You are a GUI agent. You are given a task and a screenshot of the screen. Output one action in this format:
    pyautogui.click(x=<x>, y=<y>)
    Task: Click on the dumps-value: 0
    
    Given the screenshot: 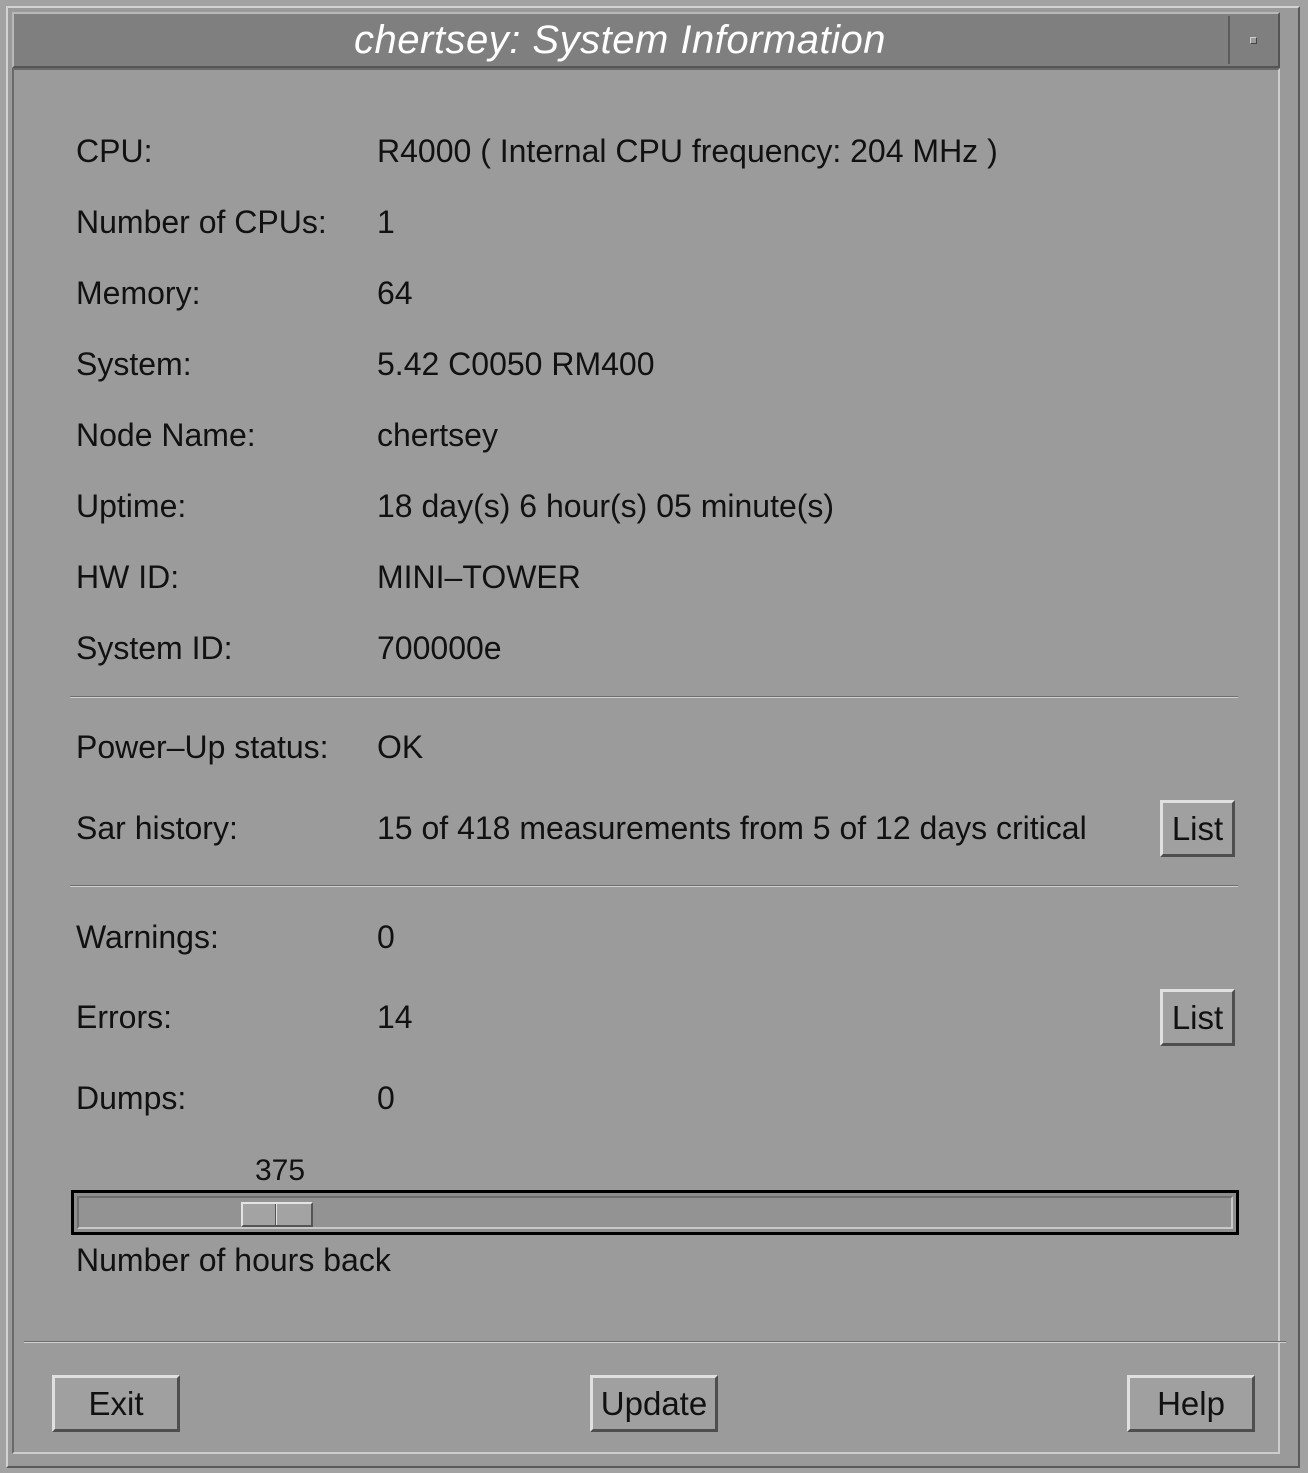 What is the action you would take?
    pyautogui.click(x=386, y=1098)
    